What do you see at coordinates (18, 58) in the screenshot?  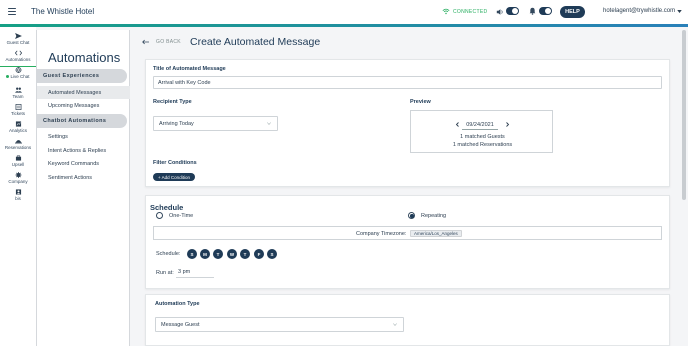 I see `rail-item-automations: Automations` at bounding box center [18, 58].